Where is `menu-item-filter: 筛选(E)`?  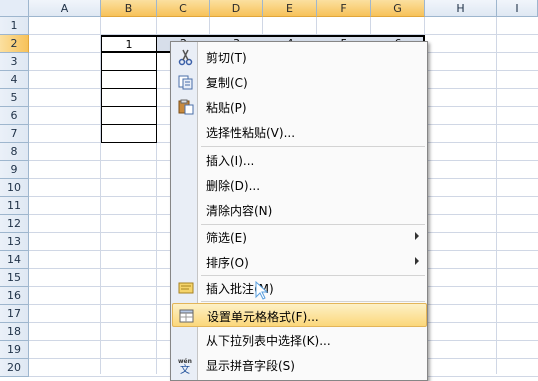 menu-item-filter: 筛选(E) is located at coordinates (299, 237).